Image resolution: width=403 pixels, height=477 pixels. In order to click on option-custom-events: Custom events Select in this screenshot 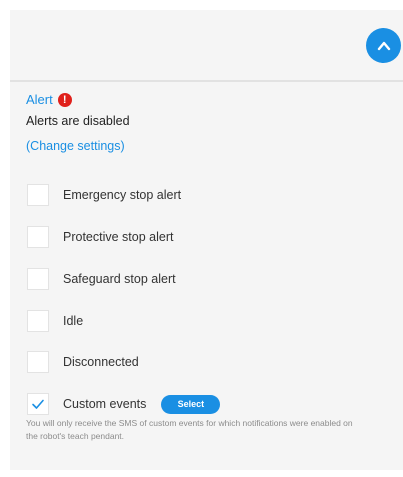, I will do `click(124, 404)`.